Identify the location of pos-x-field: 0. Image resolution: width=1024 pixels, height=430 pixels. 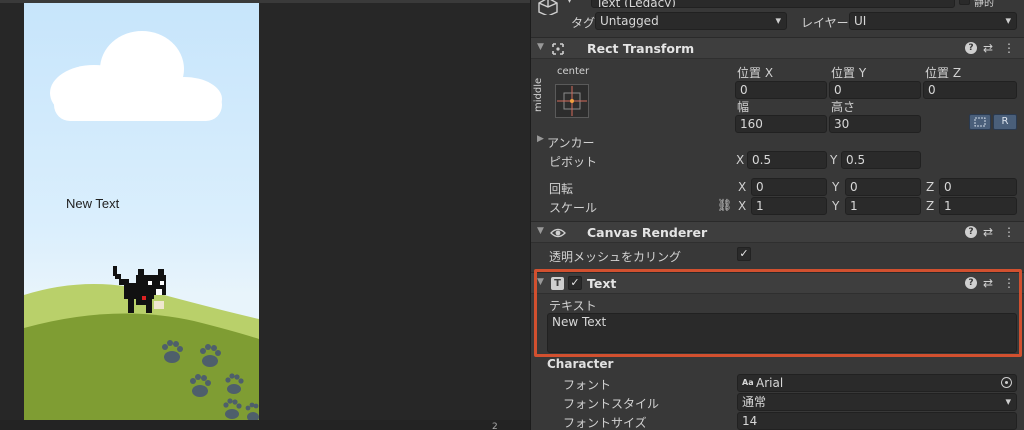
(781, 90).